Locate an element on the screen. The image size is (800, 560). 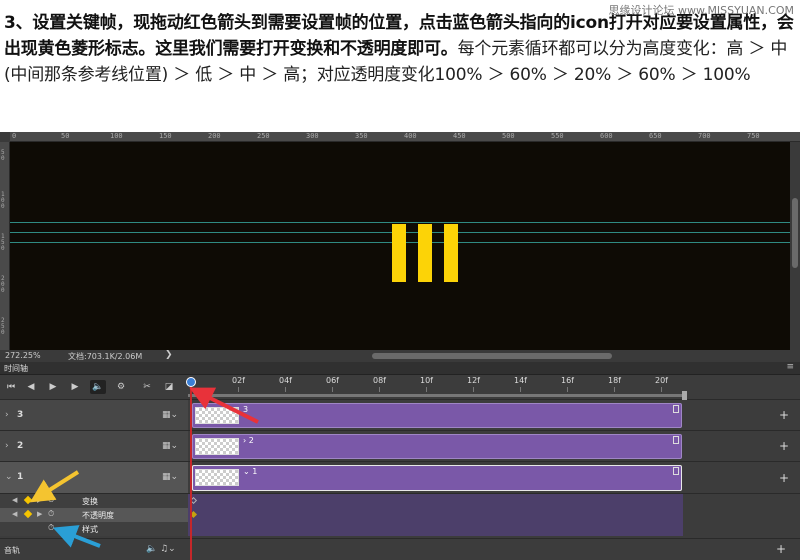
vertical-scrollbar is located at coordinates (795, 246).